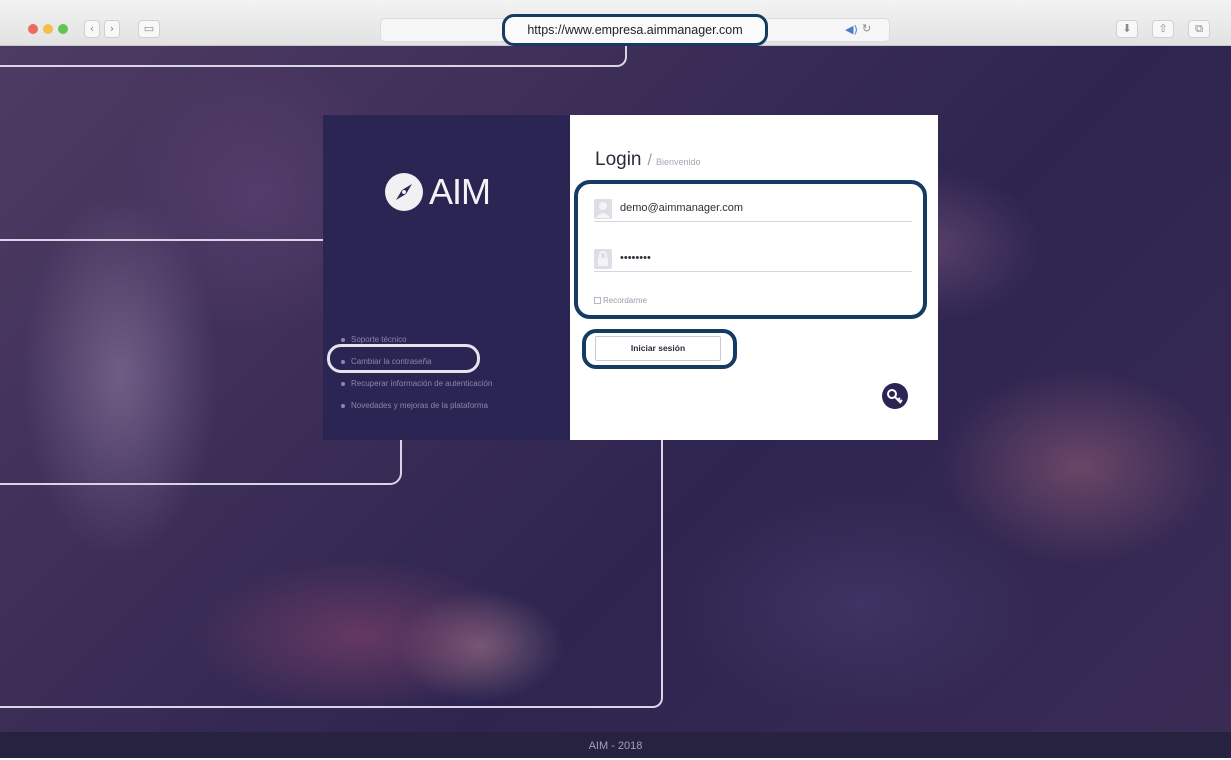 The width and height of the screenshot is (1231, 760). What do you see at coordinates (460, 191) in the screenshot?
I see `logo-text: AIM` at bounding box center [460, 191].